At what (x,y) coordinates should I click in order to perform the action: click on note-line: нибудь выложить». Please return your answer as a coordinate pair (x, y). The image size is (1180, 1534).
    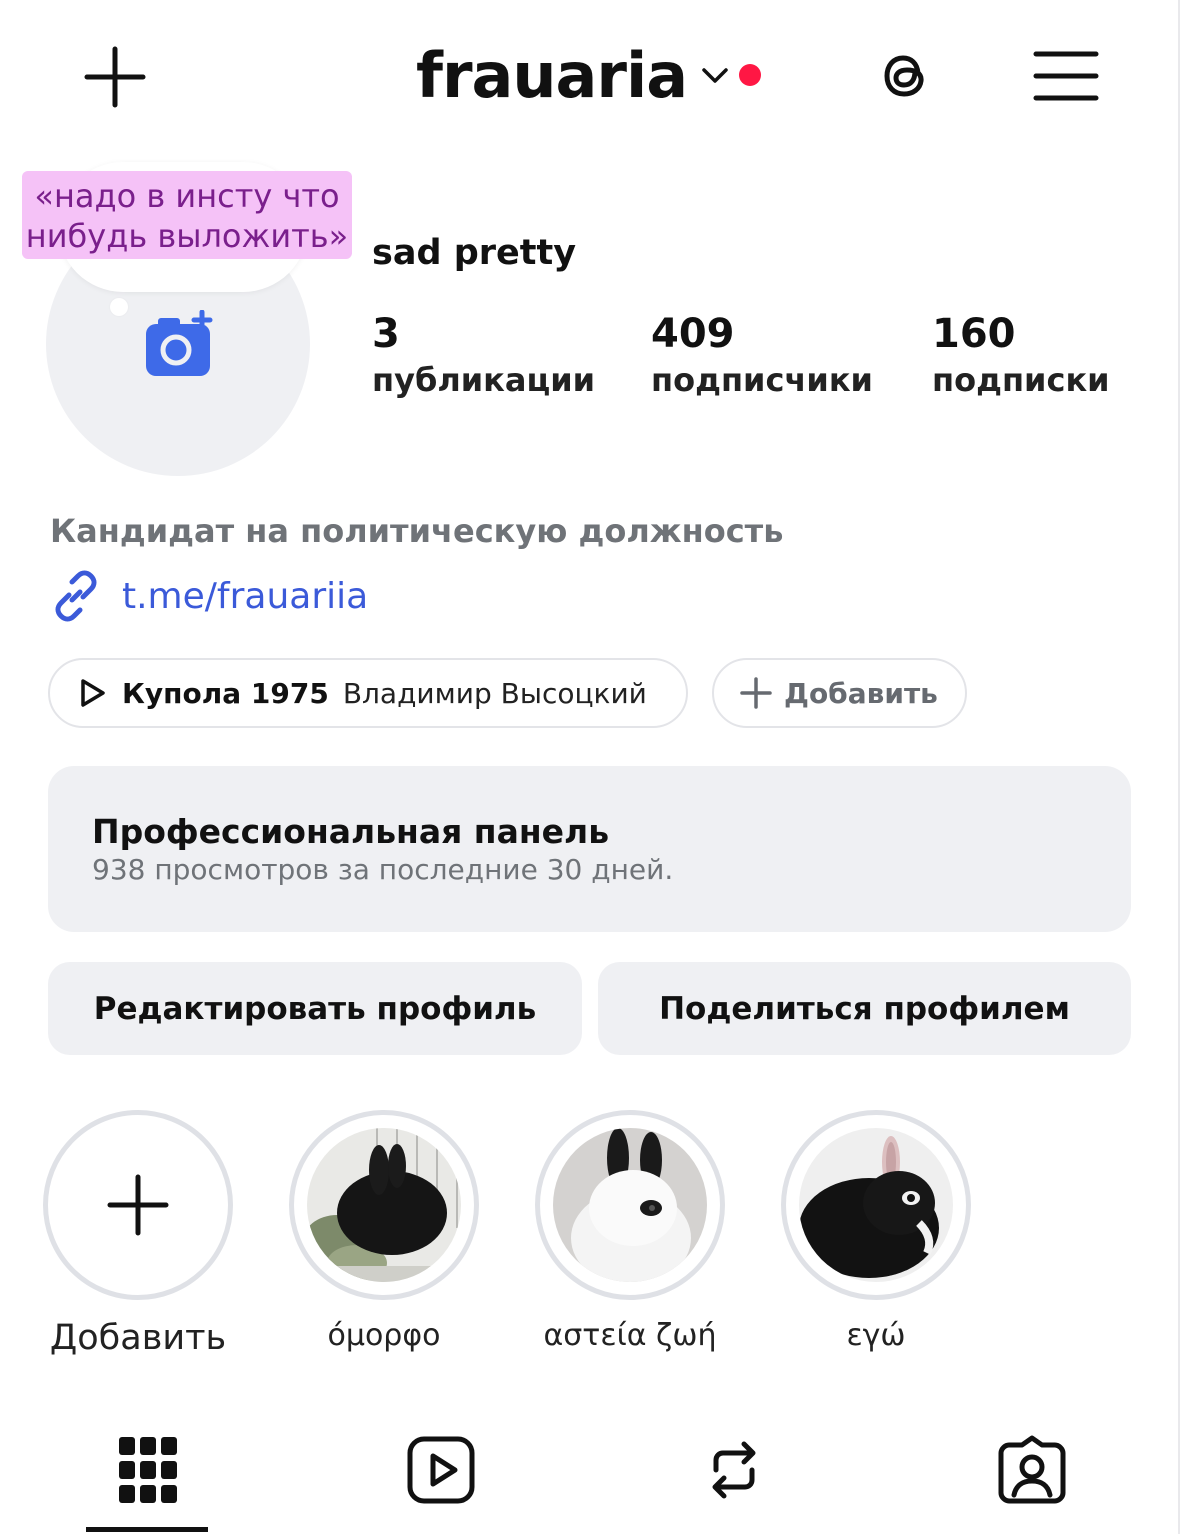
    Looking at the image, I should click on (187, 236).